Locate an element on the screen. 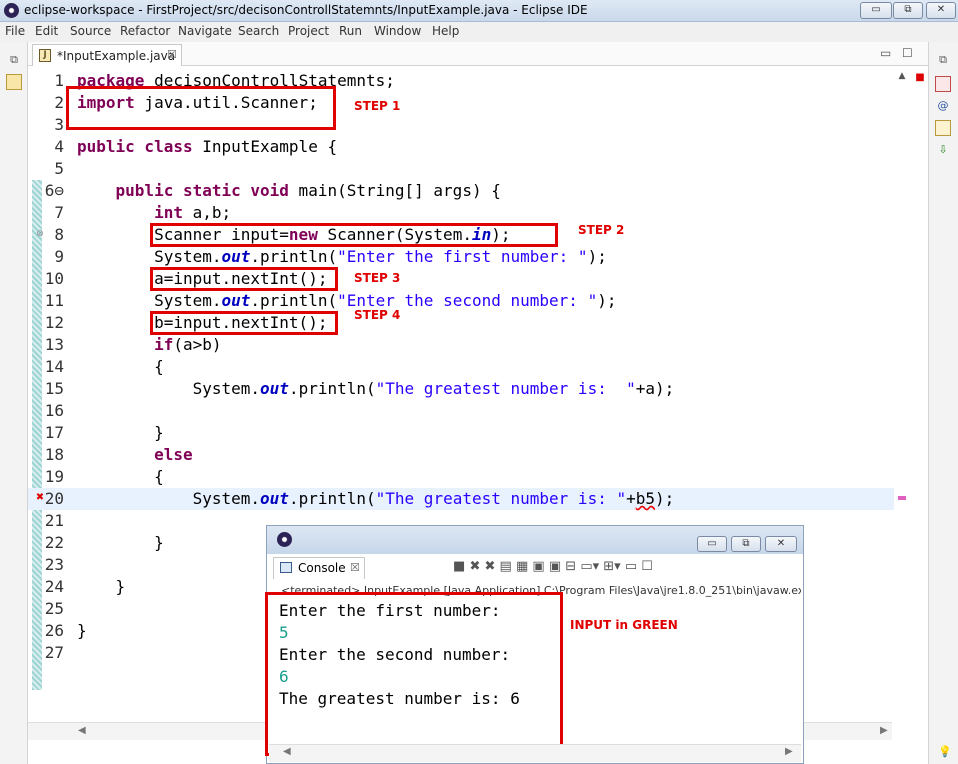 Image resolution: width=958 pixels, height=764 pixels. pin-console-icon: ⊟ is located at coordinates (570, 566).